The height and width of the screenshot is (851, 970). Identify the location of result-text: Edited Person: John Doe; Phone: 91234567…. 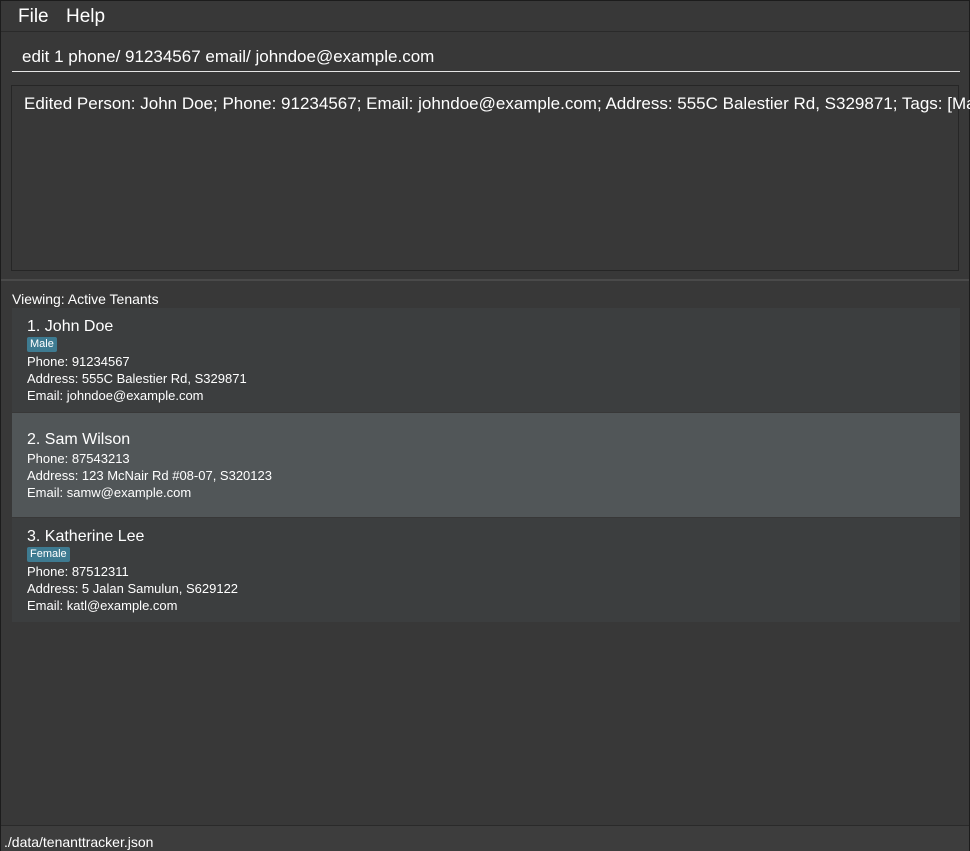
(497, 103).